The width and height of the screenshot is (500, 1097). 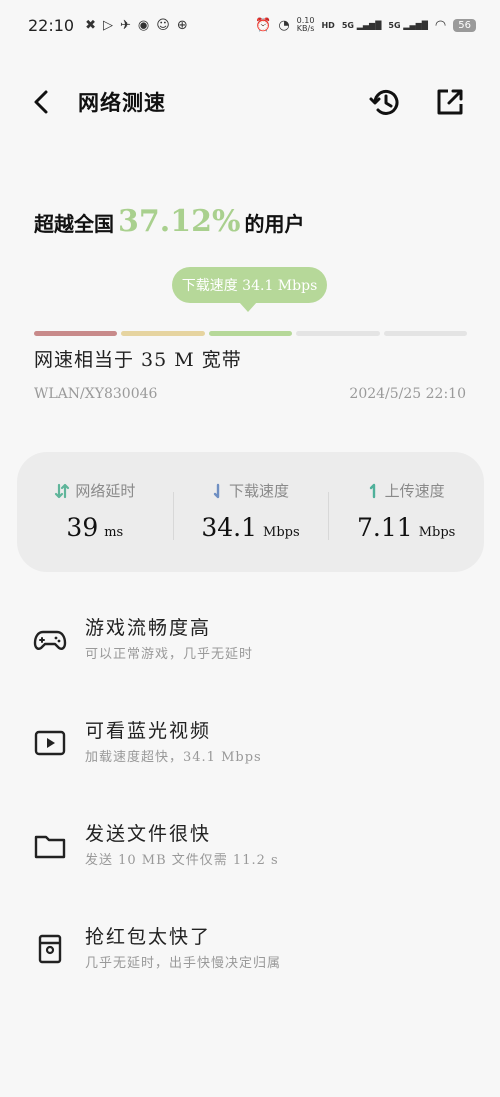 What do you see at coordinates (62, 490) in the screenshot?
I see `latency-arrows-icon` at bounding box center [62, 490].